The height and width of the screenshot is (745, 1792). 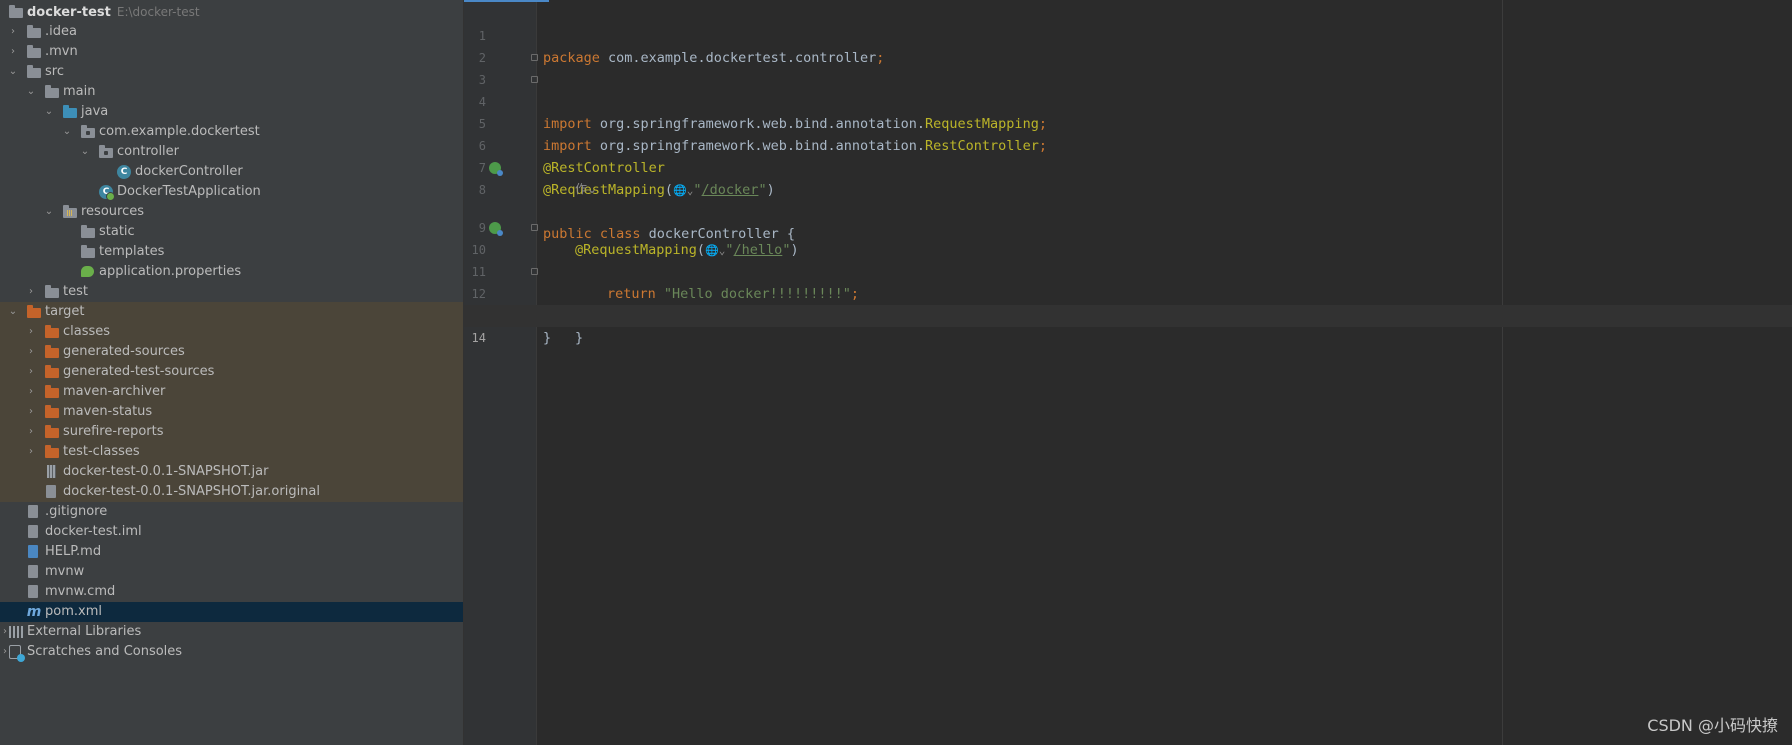 What do you see at coordinates (231, 412) in the screenshot?
I see `tree-item: › maven-status` at bounding box center [231, 412].